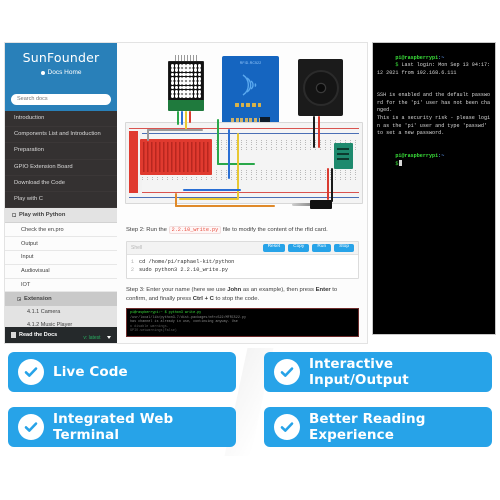  What do you see at coordinates (61, 184) in the screenshot?
I see `sidebar-item-download-the-code: Download the Code` at bounding box center [61, 184].